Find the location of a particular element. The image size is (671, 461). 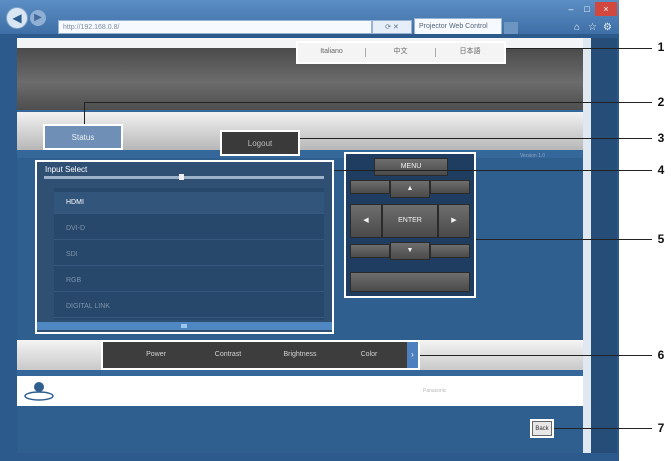

maximize-button: □ is located at coordinates (587, 9).